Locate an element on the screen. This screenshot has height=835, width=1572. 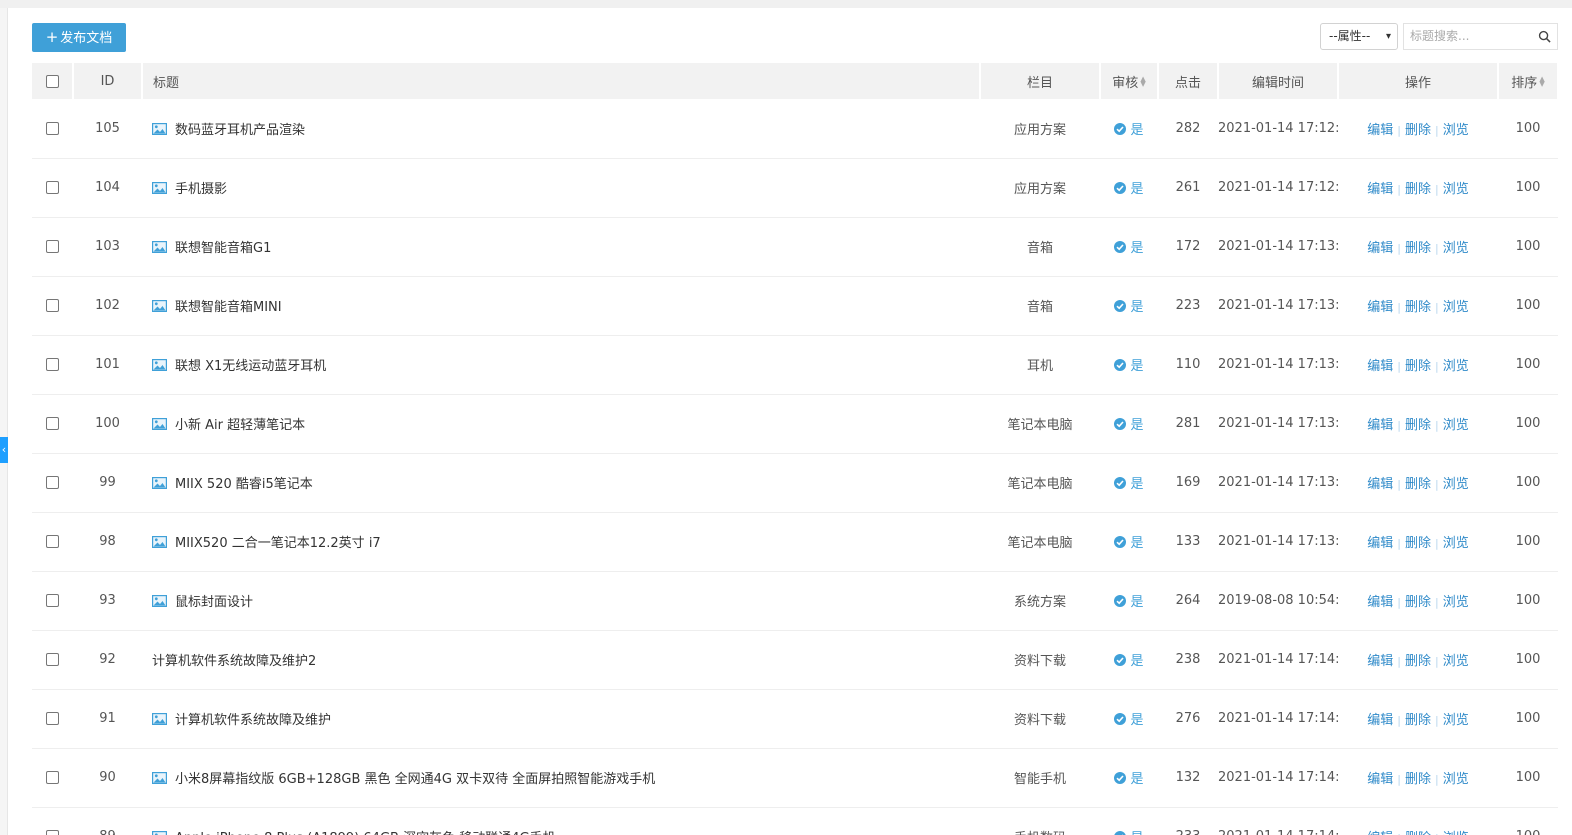
add-document-button: + 发布文档 is located at coordinates (79, 37).